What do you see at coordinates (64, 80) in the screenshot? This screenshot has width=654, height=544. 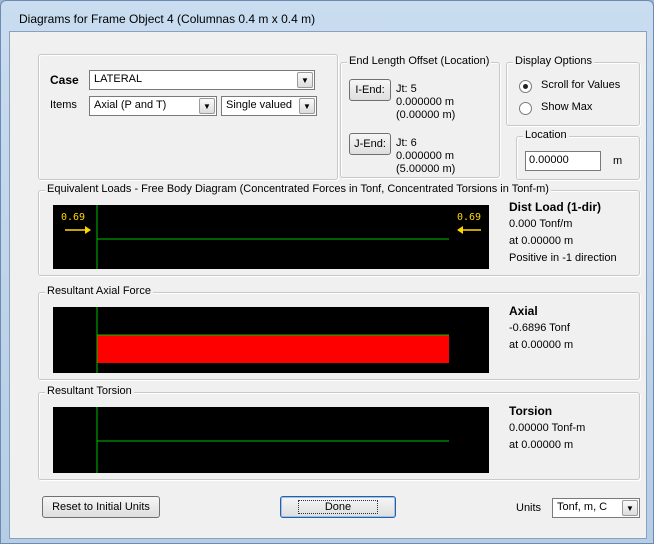 I see `case-label: Case` at bounding box center [64, 80].